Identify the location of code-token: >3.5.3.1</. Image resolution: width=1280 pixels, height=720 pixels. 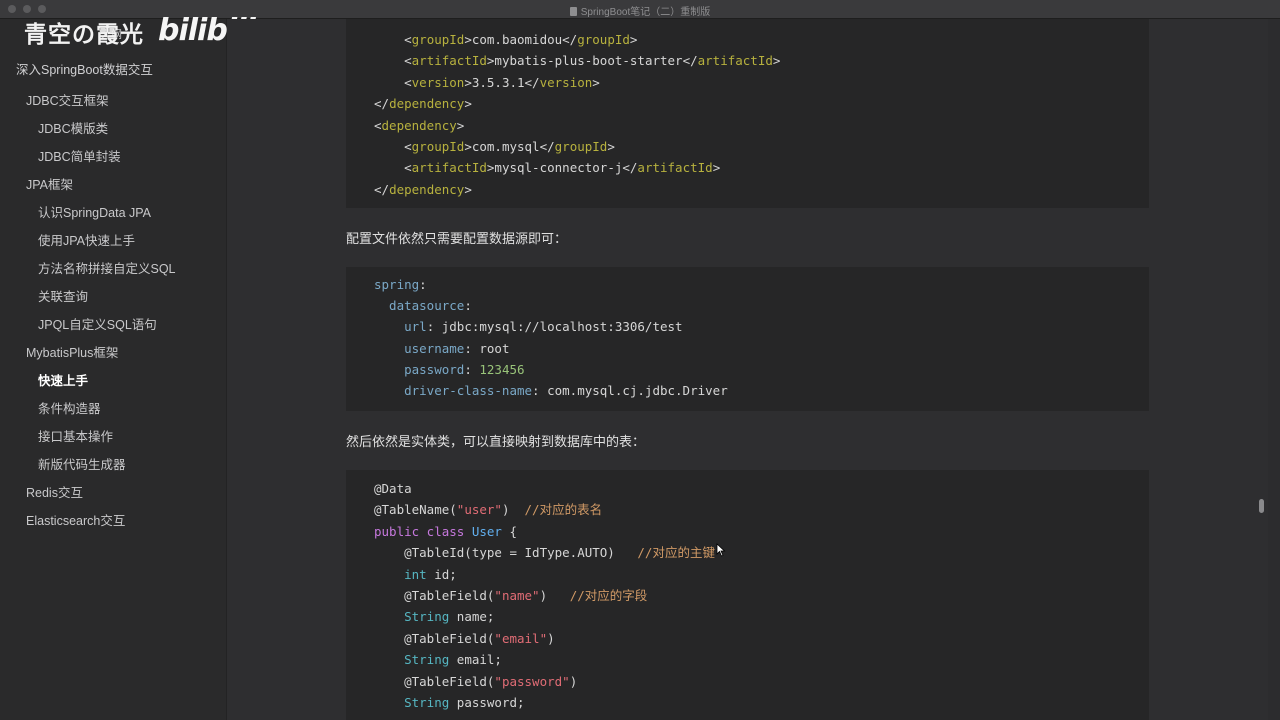
(502, 82).